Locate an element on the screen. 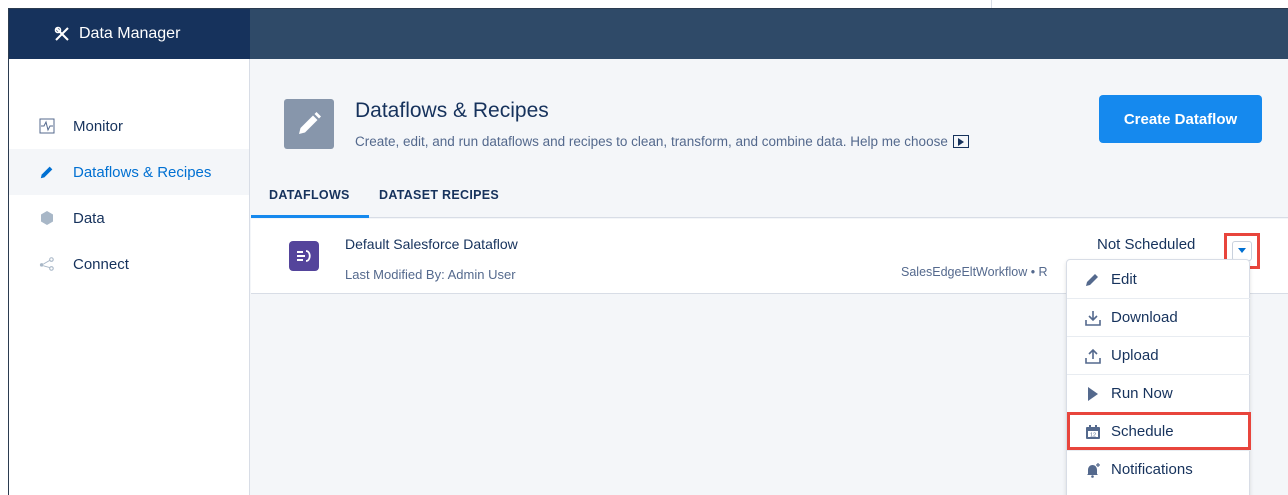 Image resolution: width=1288 pixels, height=495 pixels. dataflow-meta: SalesEdgeEltWorkflow • R is located at coordinates (974, 272).